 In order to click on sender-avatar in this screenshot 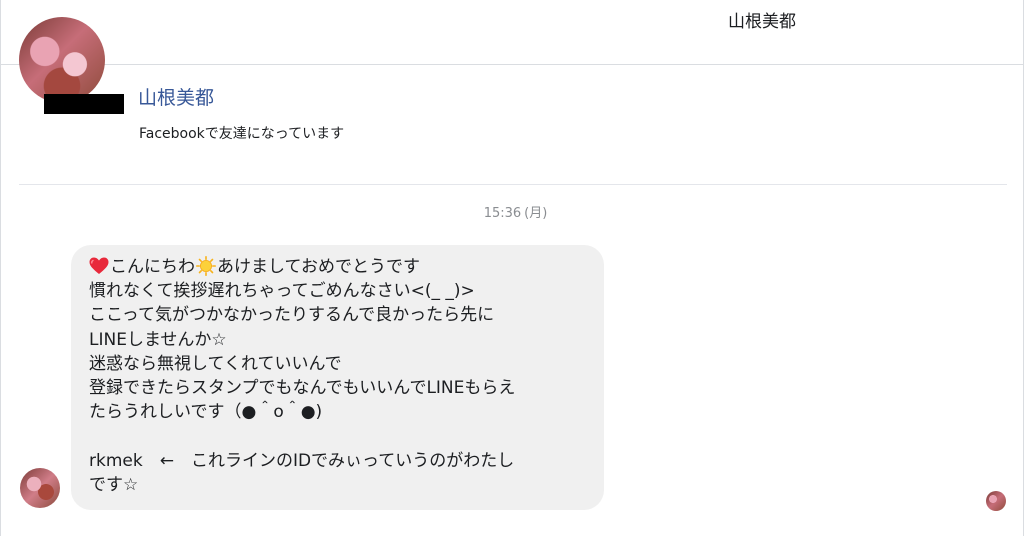, I will do `click(40, 488)`.